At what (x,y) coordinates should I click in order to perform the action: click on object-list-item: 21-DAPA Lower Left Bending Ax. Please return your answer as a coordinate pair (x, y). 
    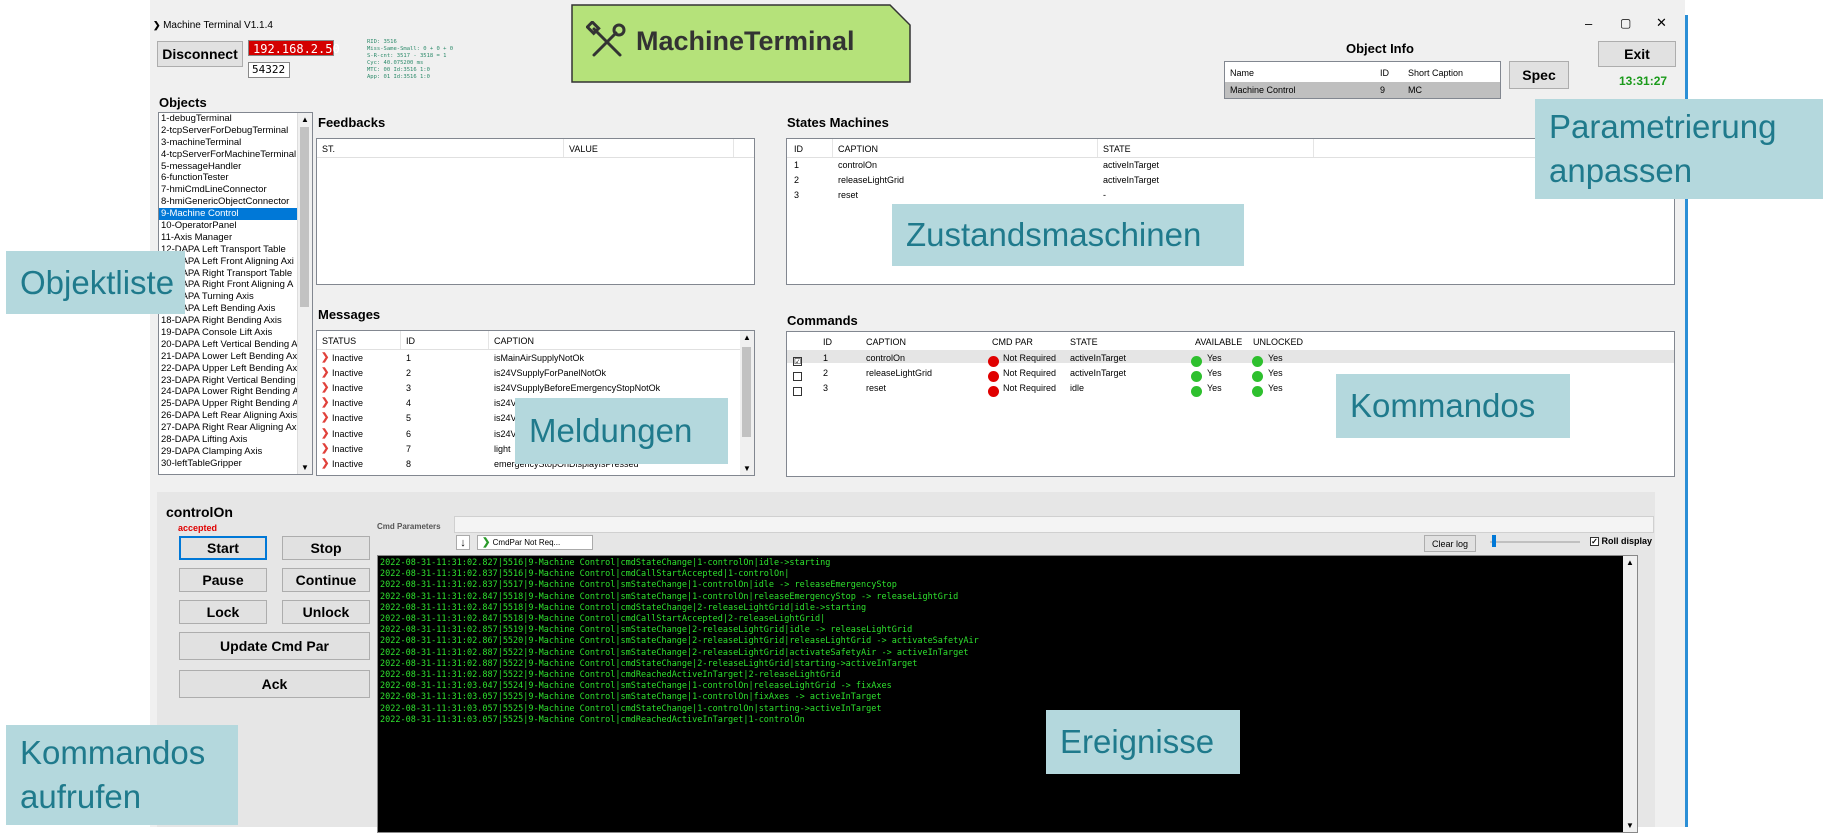
    Looking at the image, I should click on (228, 357).